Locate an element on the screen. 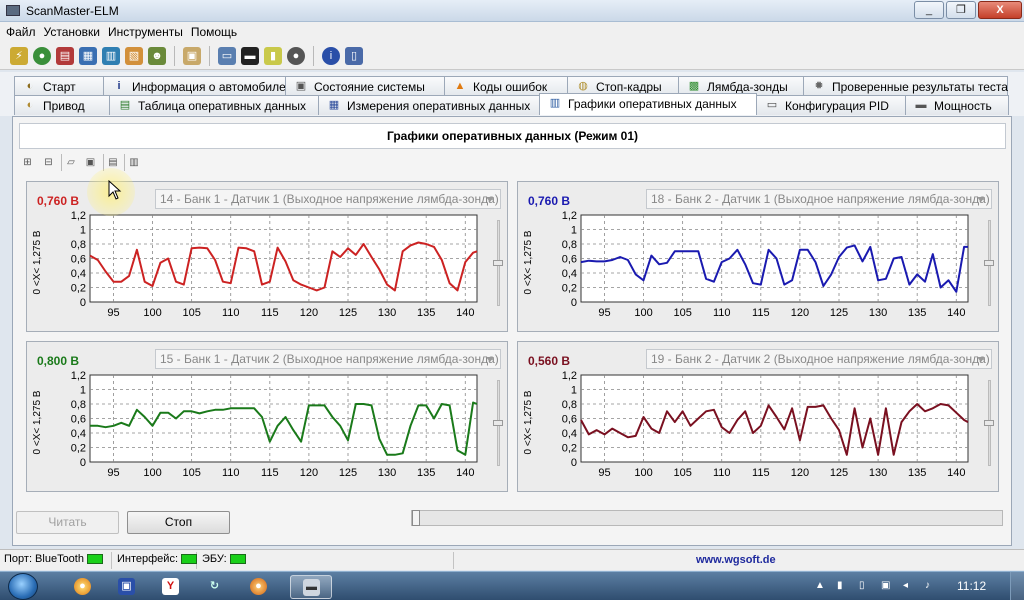 This screenshot has height=600, width=1024. chevron-up-icon: ▲ is located at coordinates (821, 586).